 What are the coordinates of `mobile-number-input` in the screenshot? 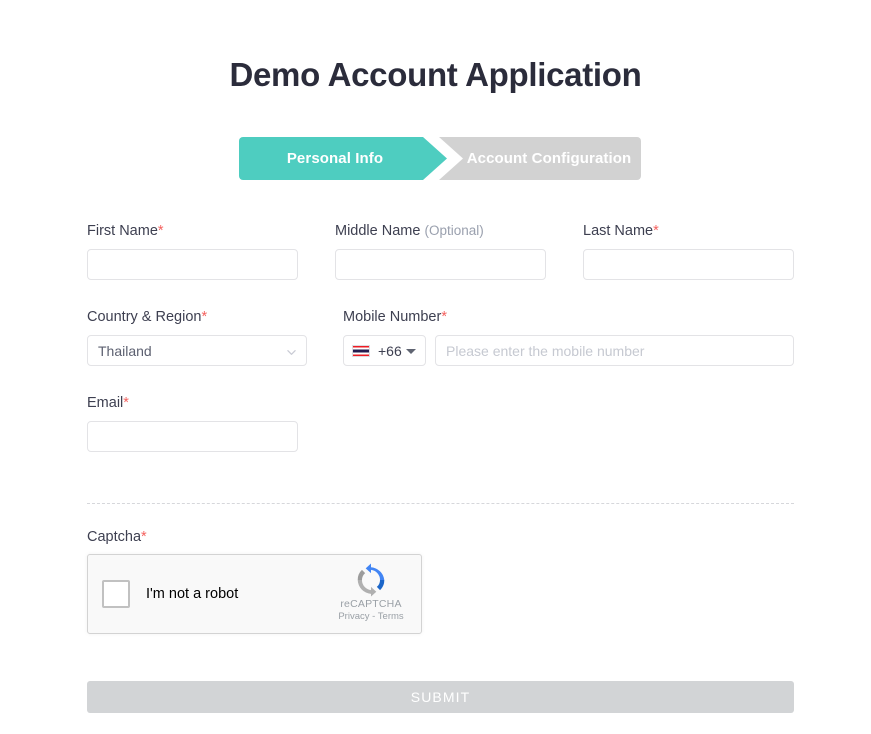 It's located at (614, 350).